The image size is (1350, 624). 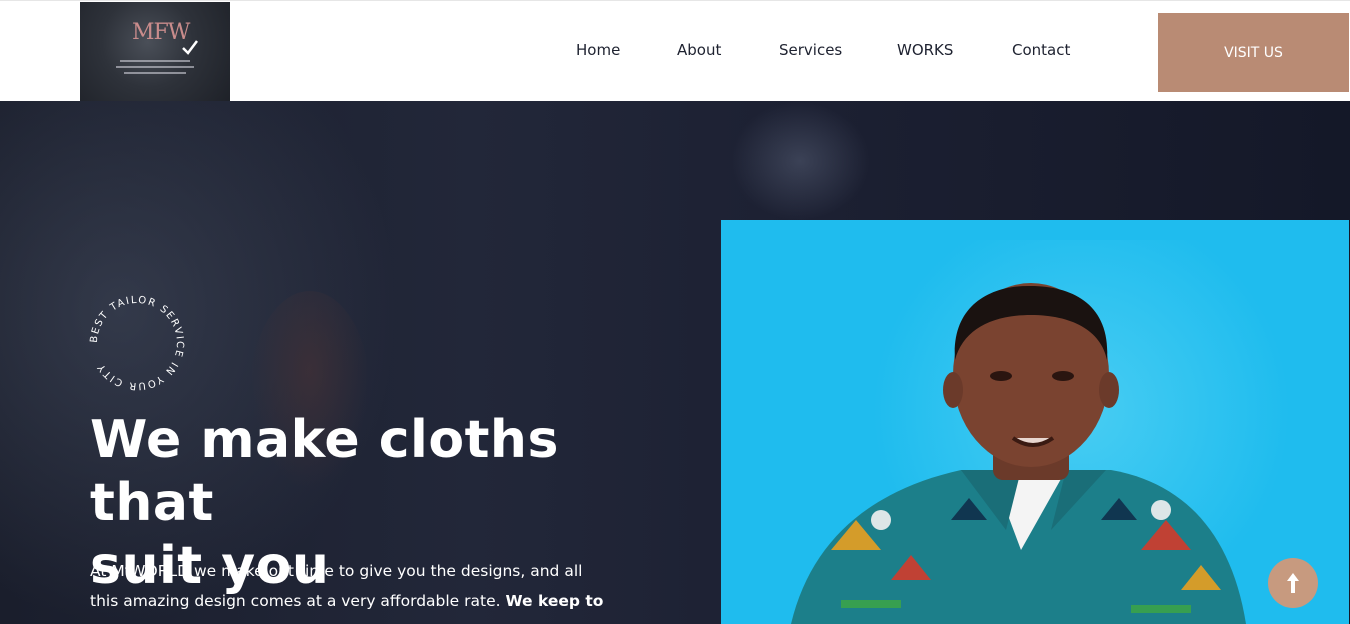 What do you see at coordinates (800, 161) in the screenshot?
I see `hero-background-shade` at bounding box center [800, 161].